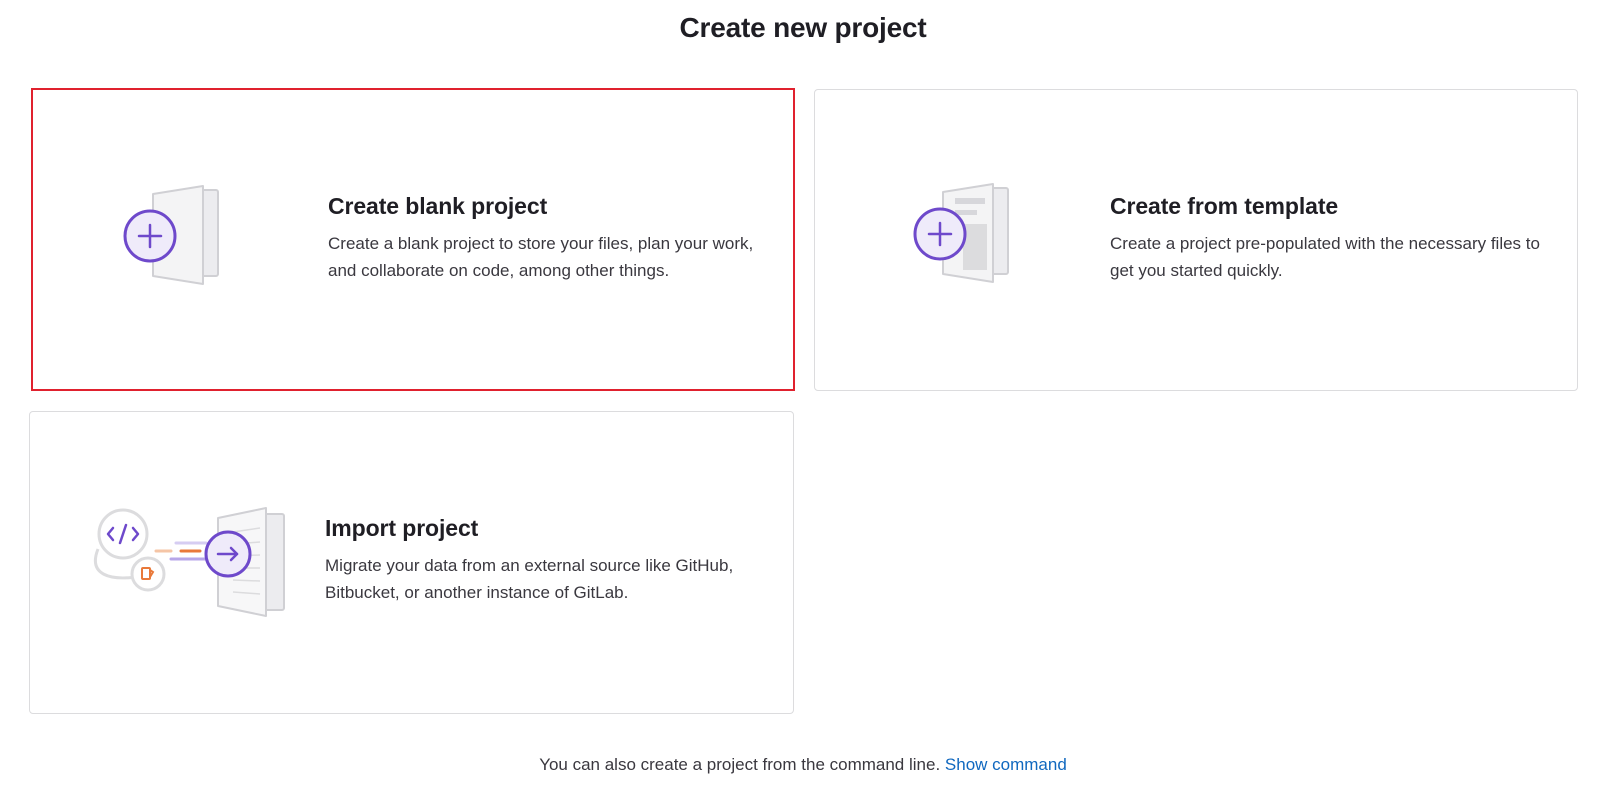 This screenshot has height=810, width=1606. Describe the element at coordinates (402, 528) in the screenshot. I see `card-title: Import project` at that location.